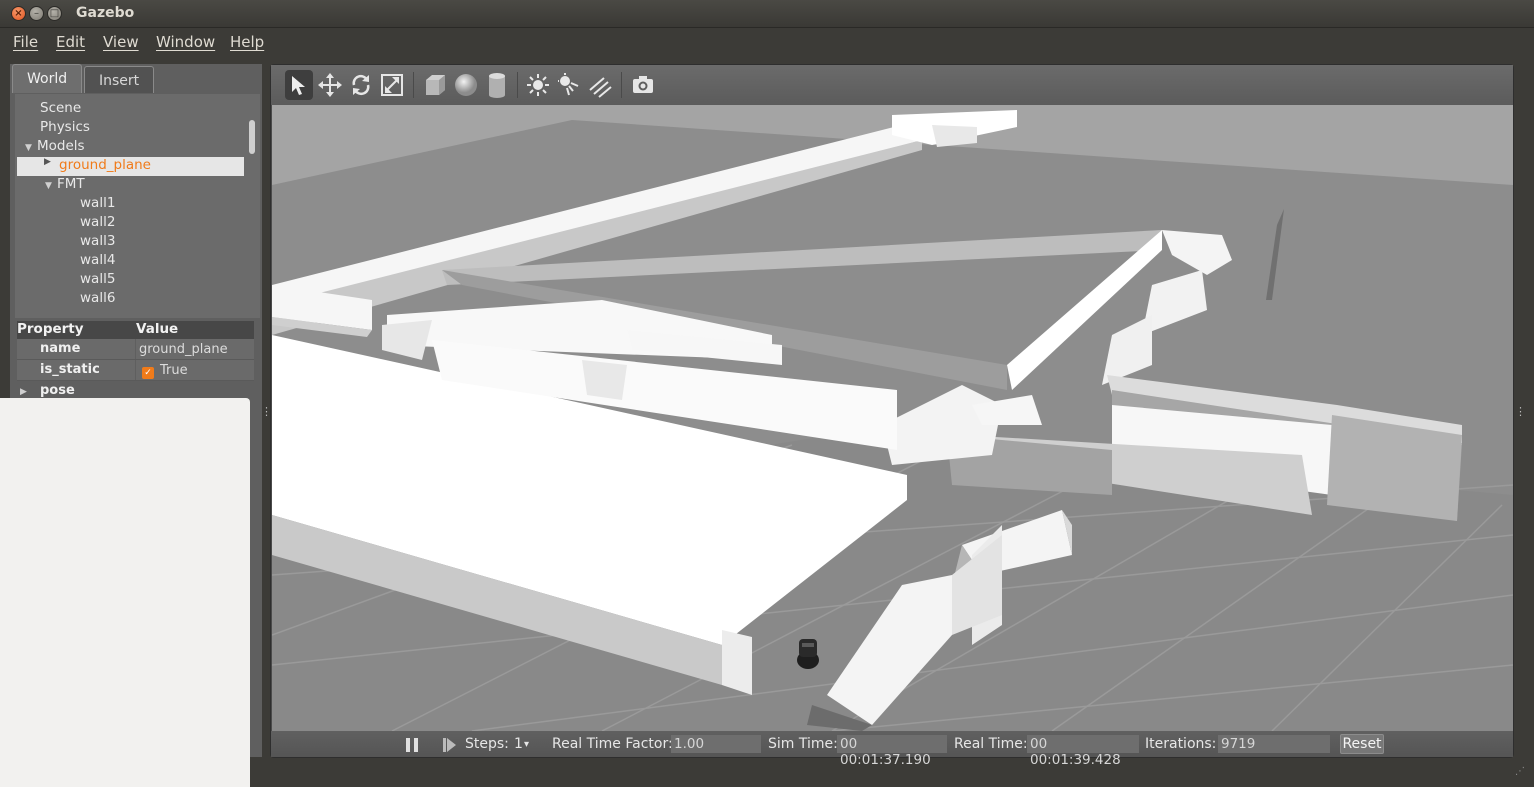 Image resolution: width=1534 pixels, height=787 pixels. I want to click on tree-item-fmt: ▼ FMT, so click(65, 185).